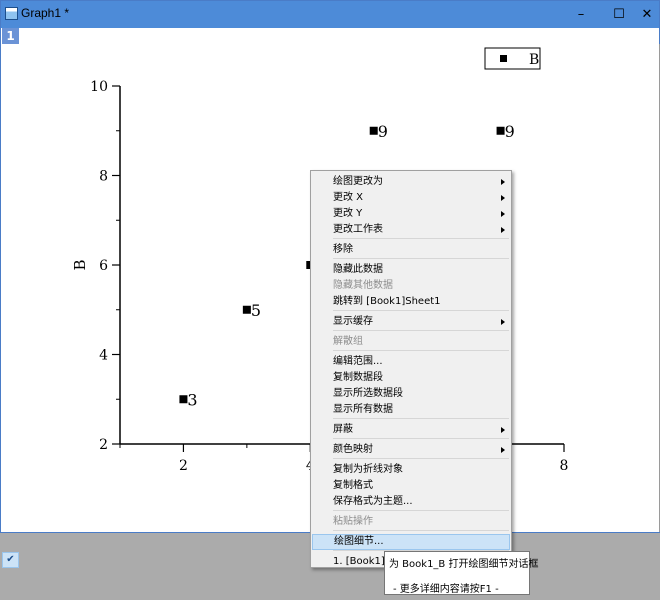  Describe the element at coordinates (446, 589) in the screenshot. I see `tooltip-help-text: - 更多详细内容请按F1 -` at that location.